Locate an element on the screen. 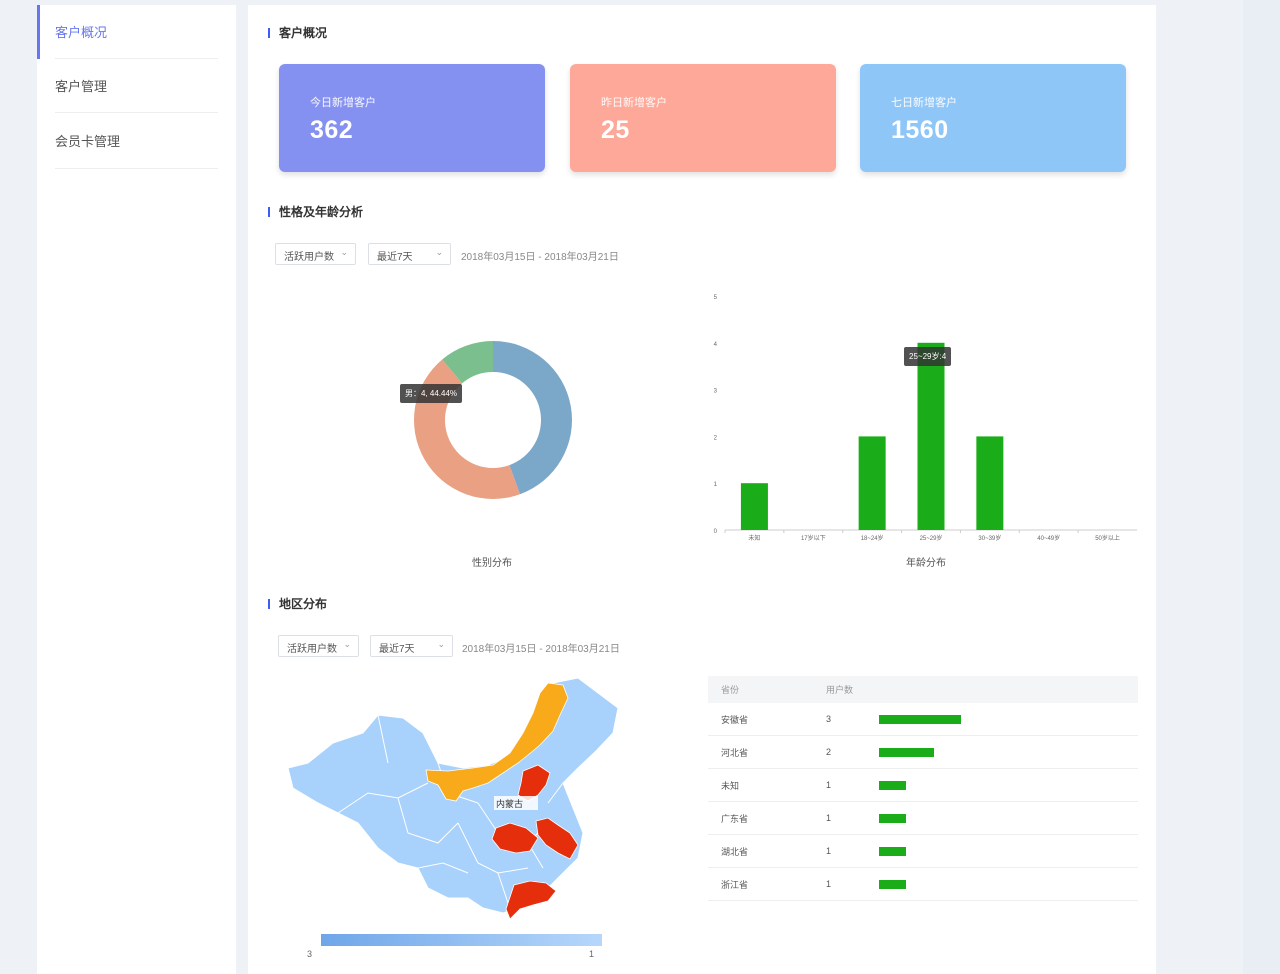 This screenshot has width=1280, height=974. sidebar-item-label: 会员卡管理 is located at coordinates (88, 141).